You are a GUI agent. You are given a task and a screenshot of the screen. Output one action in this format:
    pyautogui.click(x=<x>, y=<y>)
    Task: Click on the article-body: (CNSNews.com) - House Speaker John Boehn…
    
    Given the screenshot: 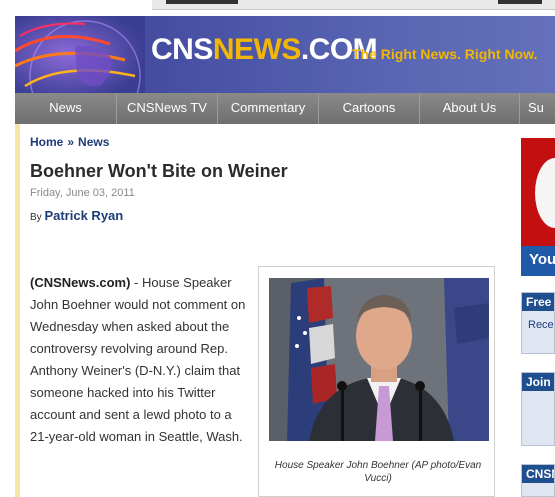 What is the action you would take?
    pyautogui.click(x=140, y=360)
    